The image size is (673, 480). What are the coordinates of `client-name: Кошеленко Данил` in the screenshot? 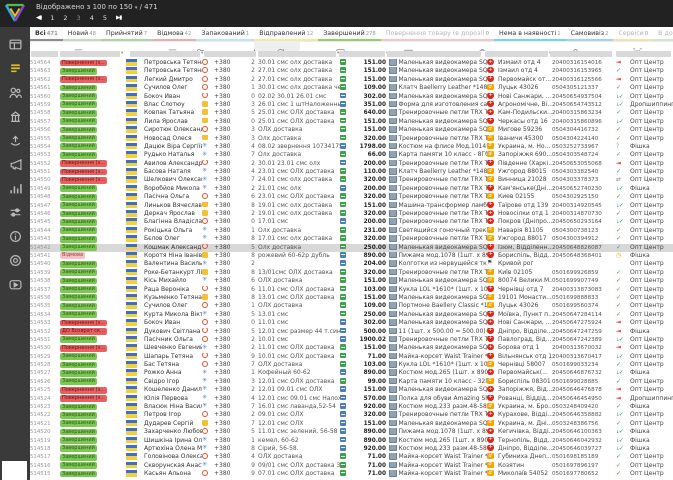 It's located at (173, 390).